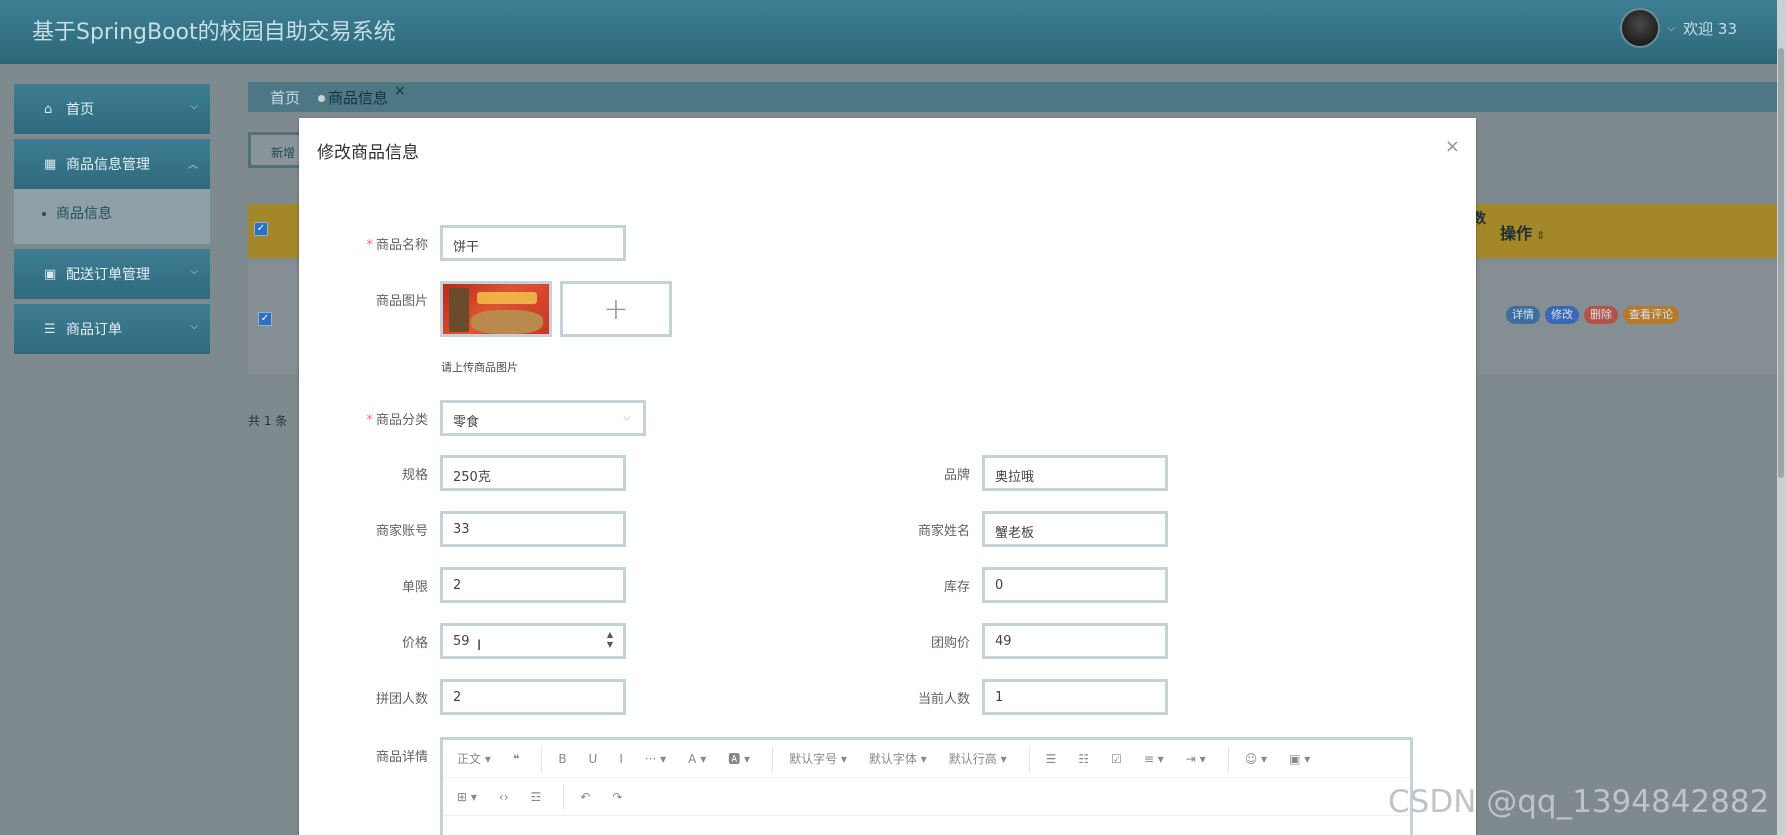  What do you see at coordinates (616, 309) in the screenshot?
I see `upload-image-button: +` at bounding box center [616, 309].